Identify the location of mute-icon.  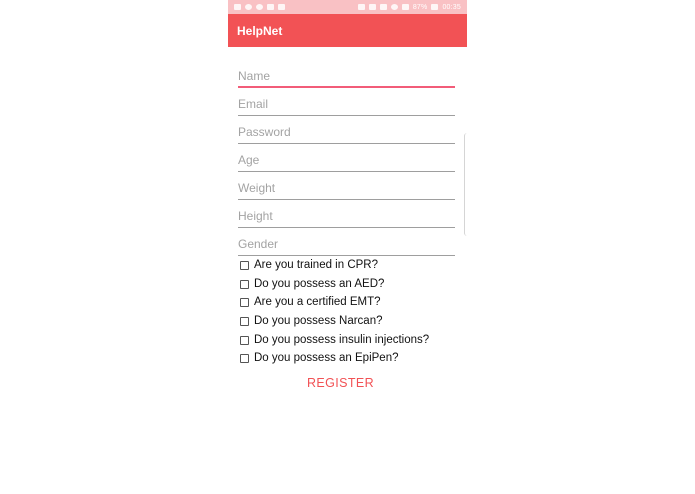
(383, 7).